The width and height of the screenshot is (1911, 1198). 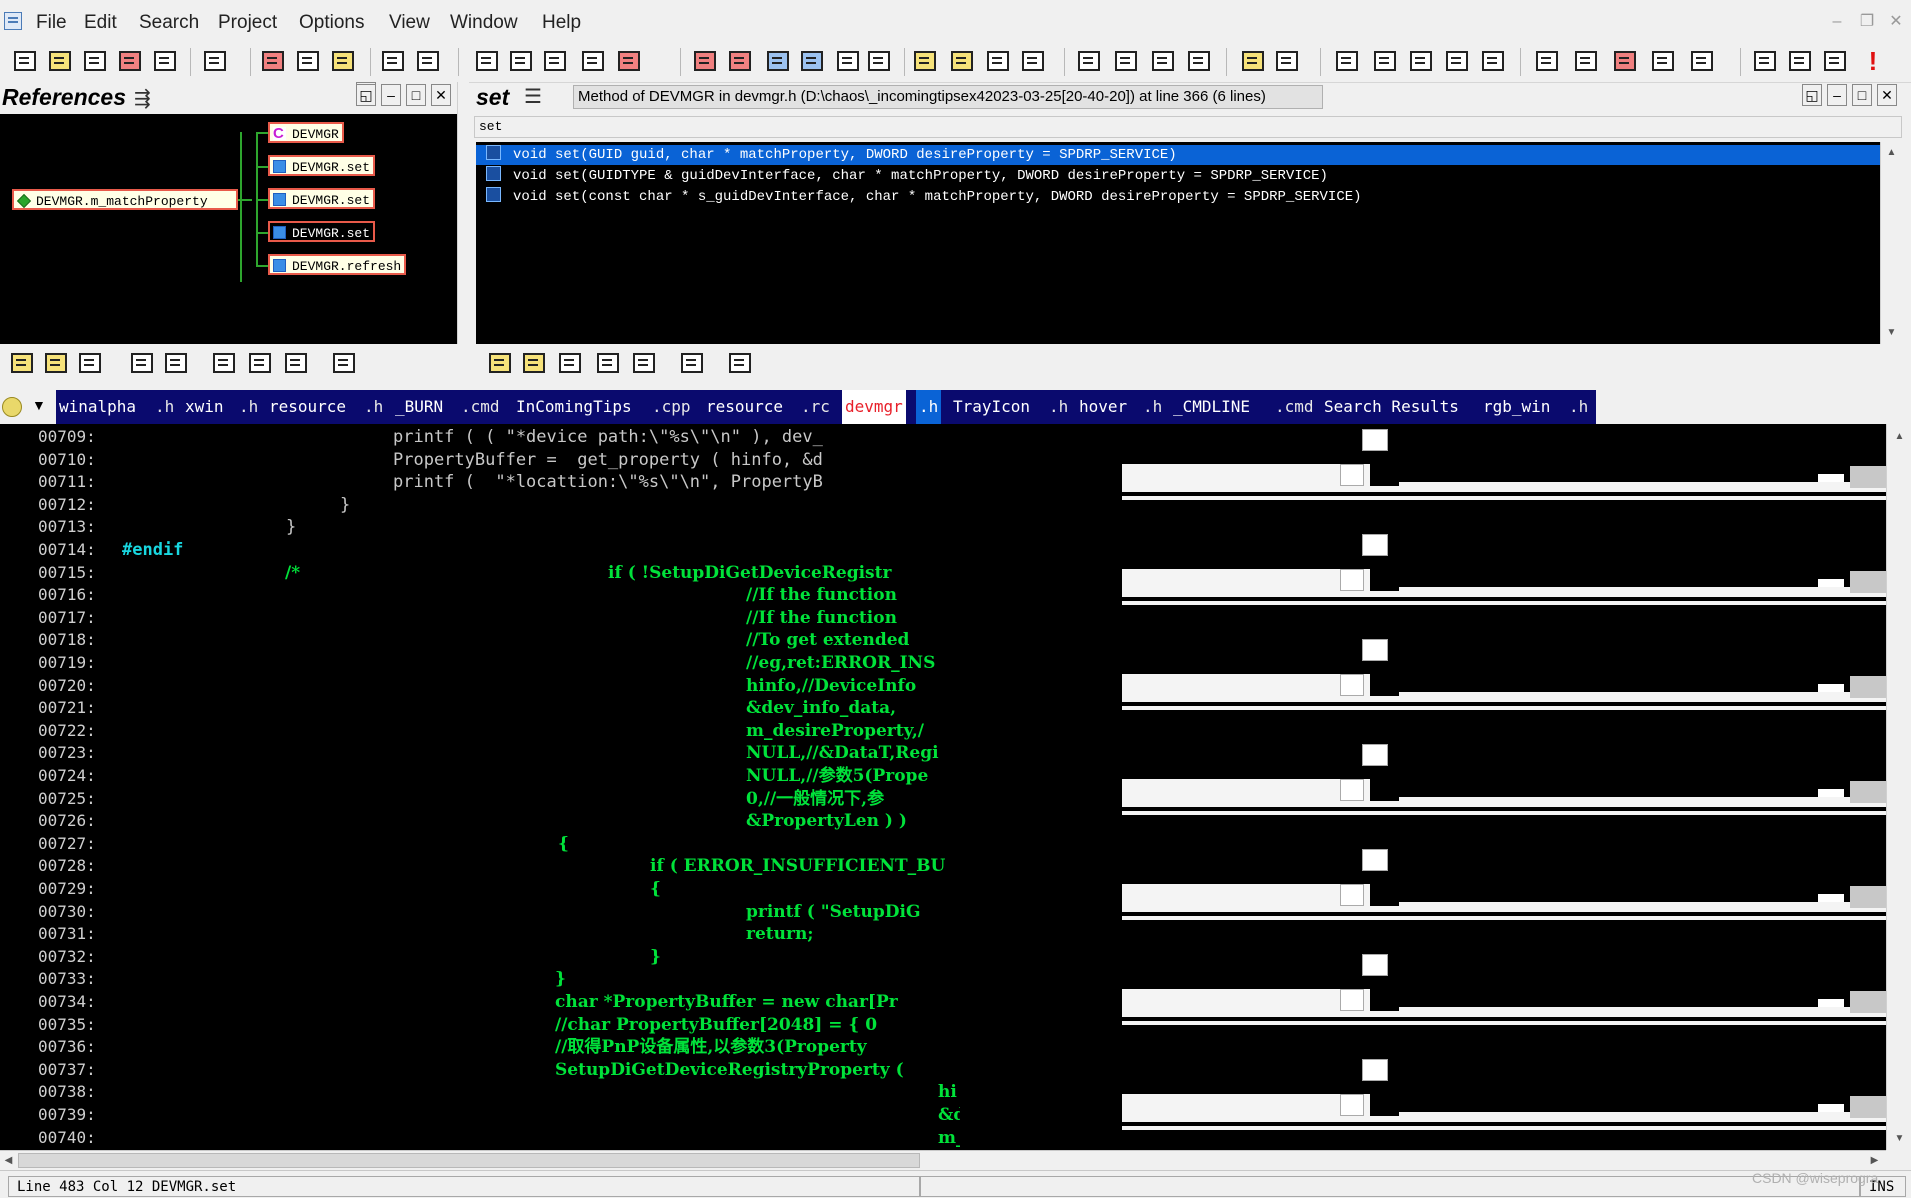 I want to click on symbol-properties-icon, so click(x=740, y=363).